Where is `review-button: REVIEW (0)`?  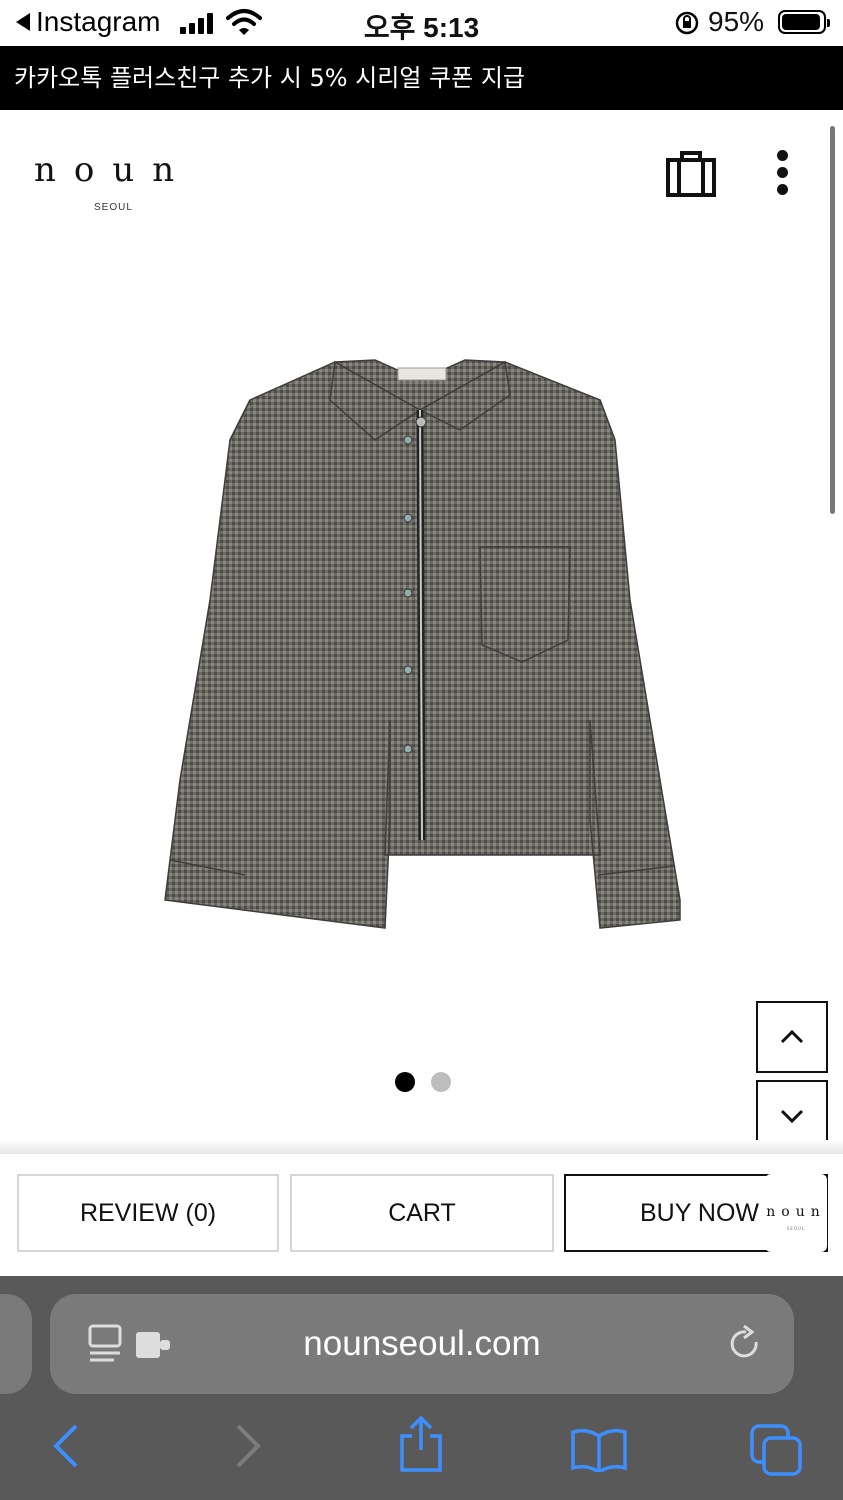
review-button: REVIEW (0) is located at coordinates (148, 1213).